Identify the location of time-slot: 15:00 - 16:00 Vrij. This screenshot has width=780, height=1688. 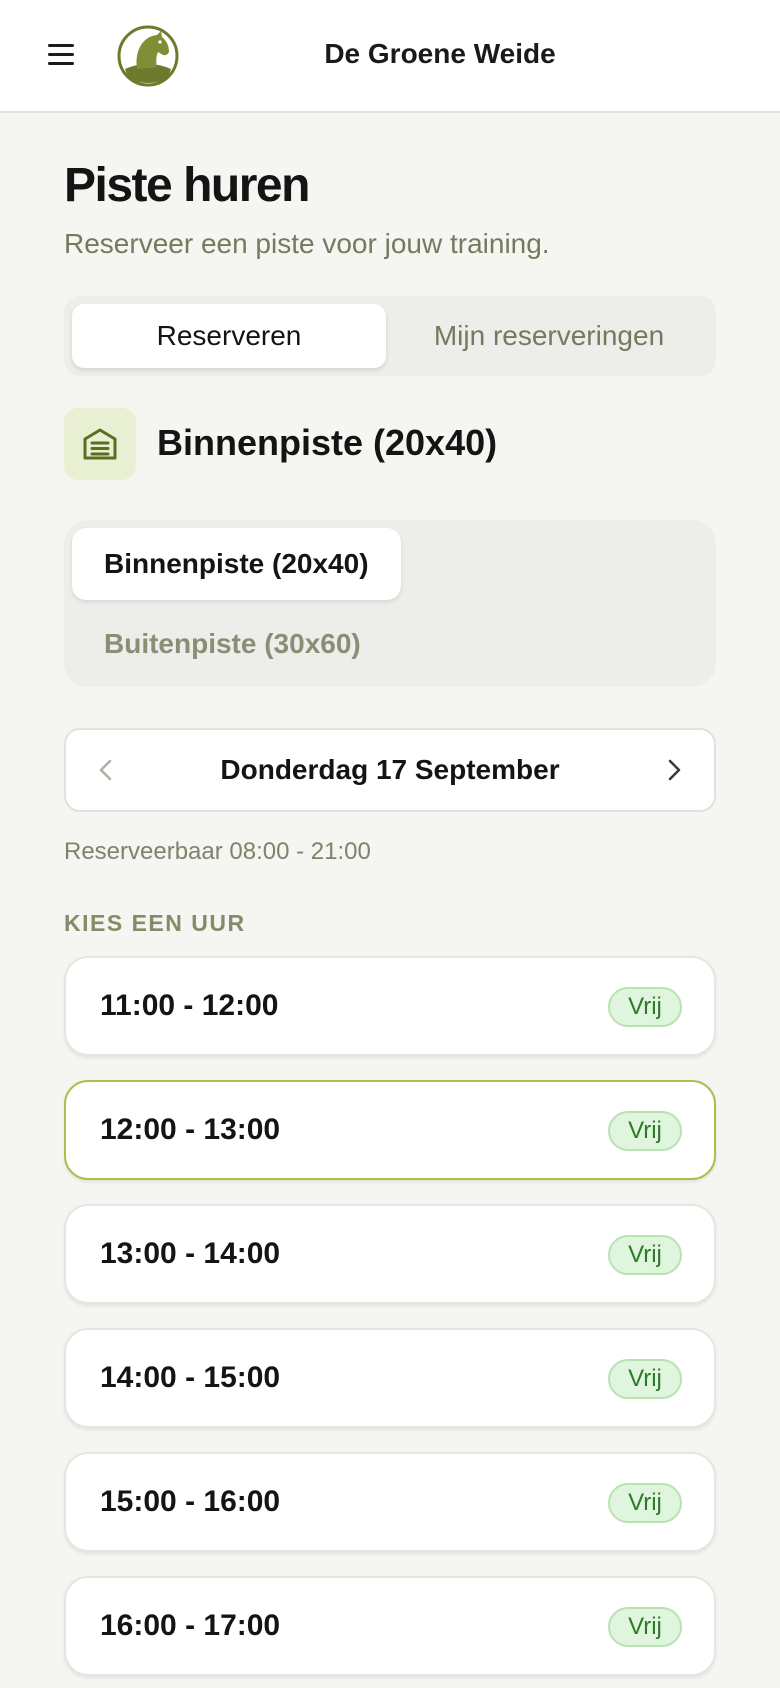
(390, 1502).